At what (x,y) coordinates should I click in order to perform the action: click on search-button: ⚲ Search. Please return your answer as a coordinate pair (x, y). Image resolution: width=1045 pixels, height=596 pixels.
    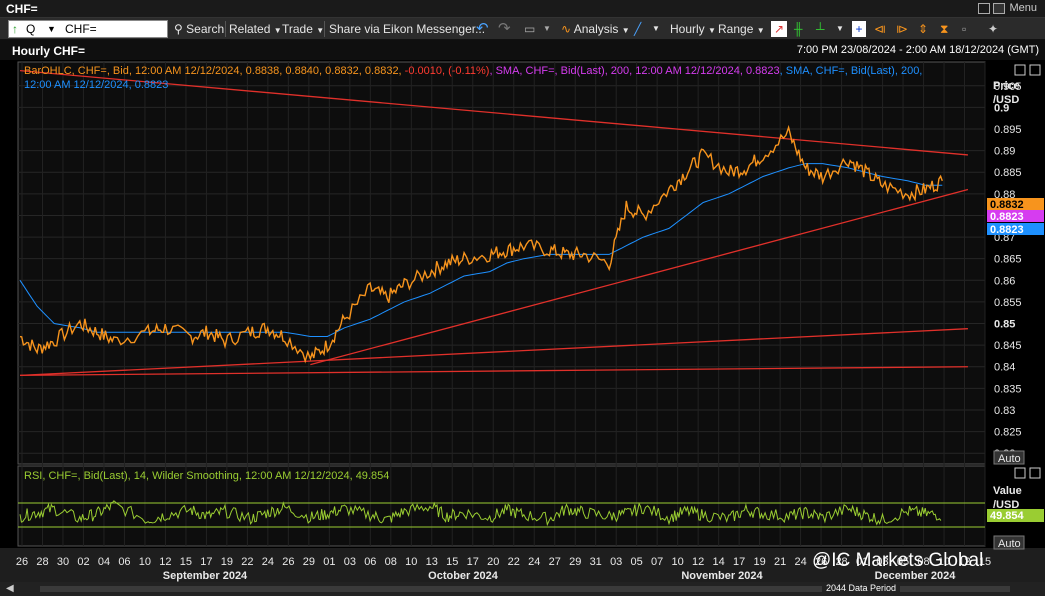
    Looking at the image, I should click on (199, 29).